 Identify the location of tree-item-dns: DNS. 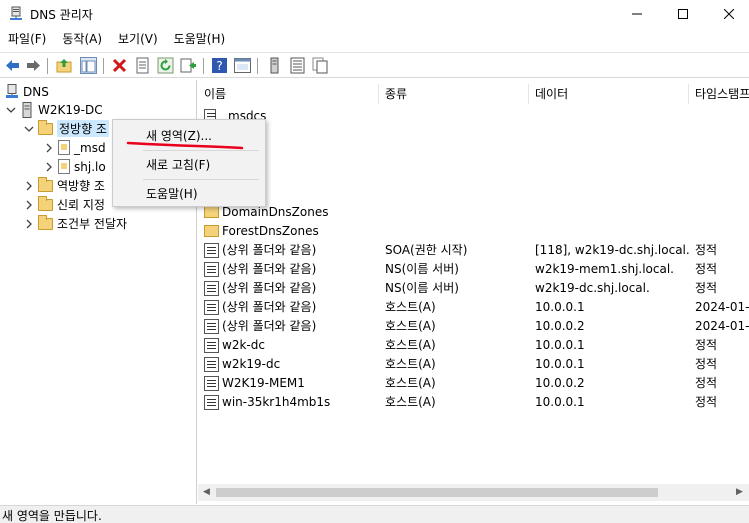
(27, 91).